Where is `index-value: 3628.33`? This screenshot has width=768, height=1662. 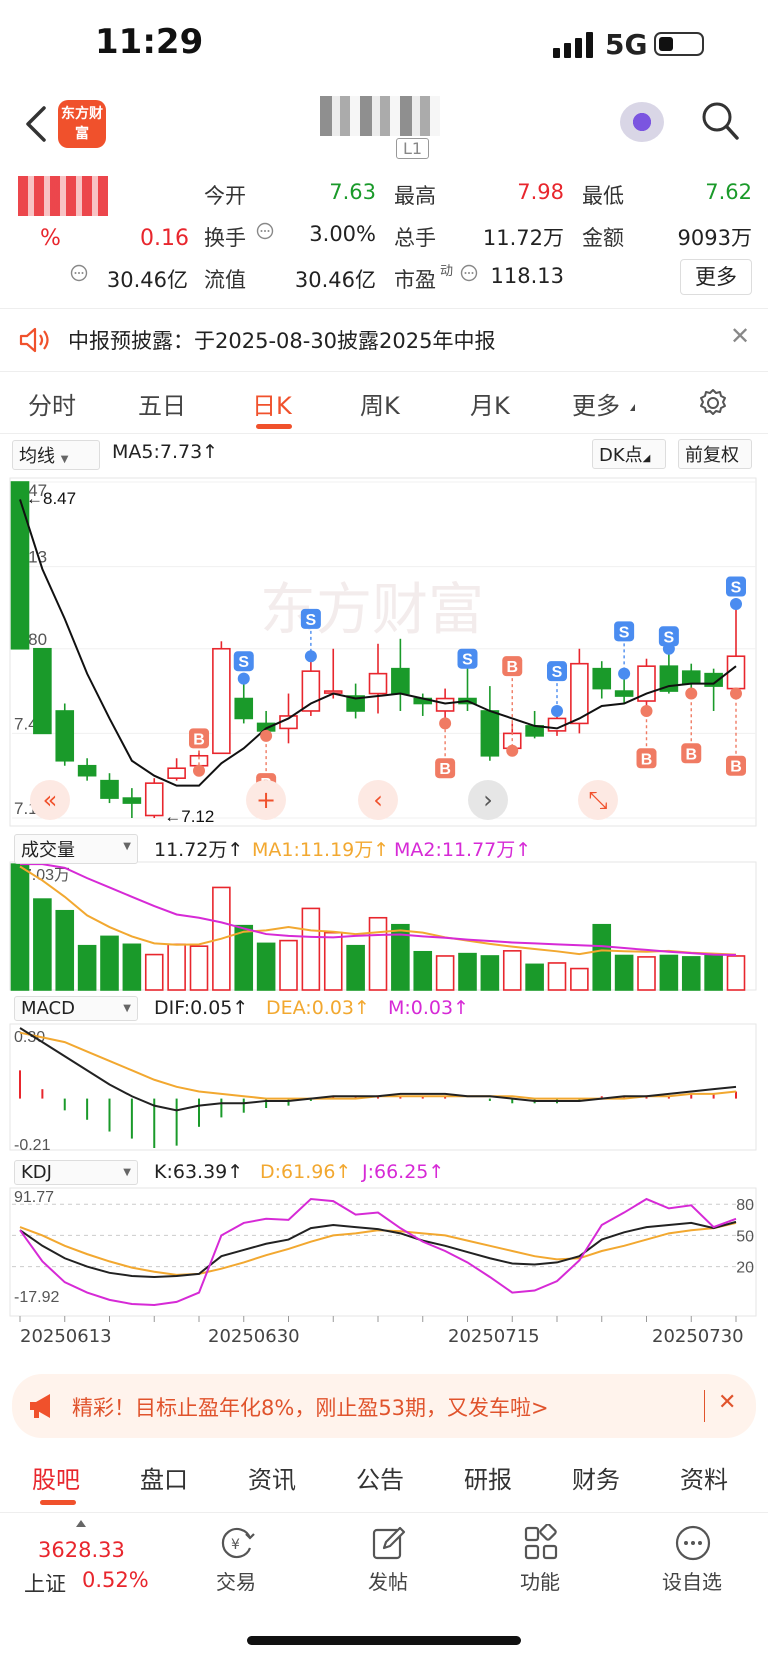 index-value: 3628.33 is located at coordinates (81, 1550).